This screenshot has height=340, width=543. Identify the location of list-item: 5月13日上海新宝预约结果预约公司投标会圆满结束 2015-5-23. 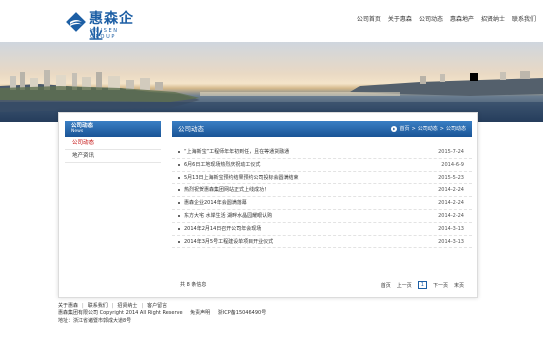
(322, 178).